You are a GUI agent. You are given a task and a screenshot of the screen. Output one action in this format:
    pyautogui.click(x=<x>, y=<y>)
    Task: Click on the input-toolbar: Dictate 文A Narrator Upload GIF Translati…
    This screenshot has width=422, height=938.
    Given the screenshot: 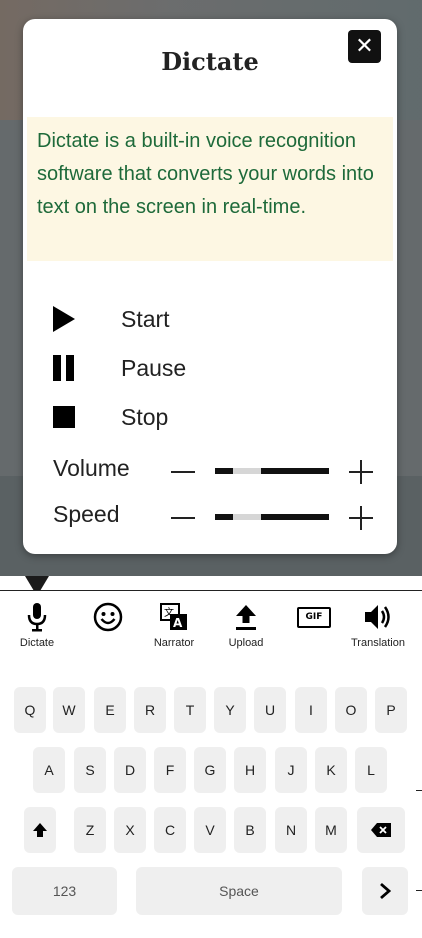 What is the action you would take?
    pyautogui.click(x=211, y=624)
    